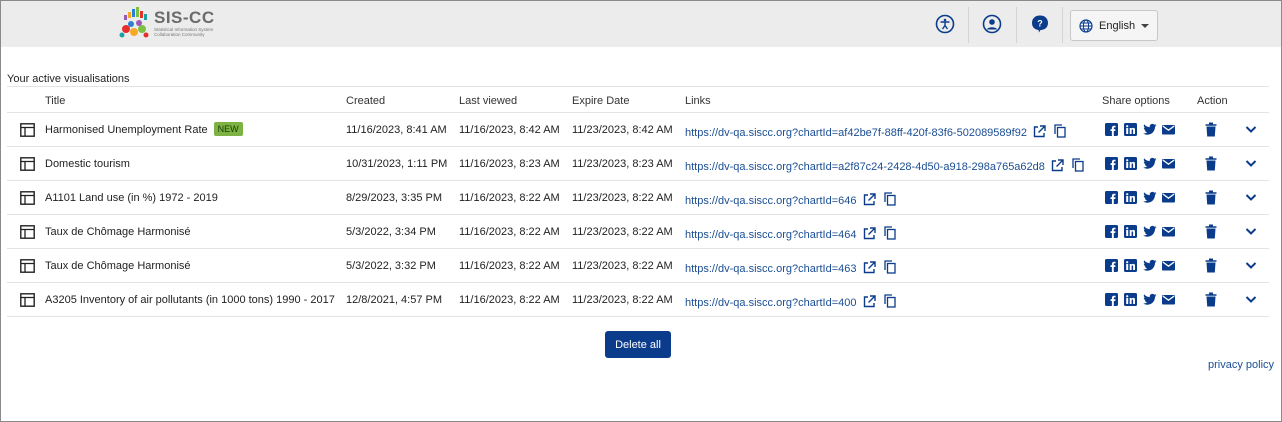 This screenshot has height=422, width=1282. I want to click on row-title: Harmonised Unemployment Rate NEW, so click(144, 129).